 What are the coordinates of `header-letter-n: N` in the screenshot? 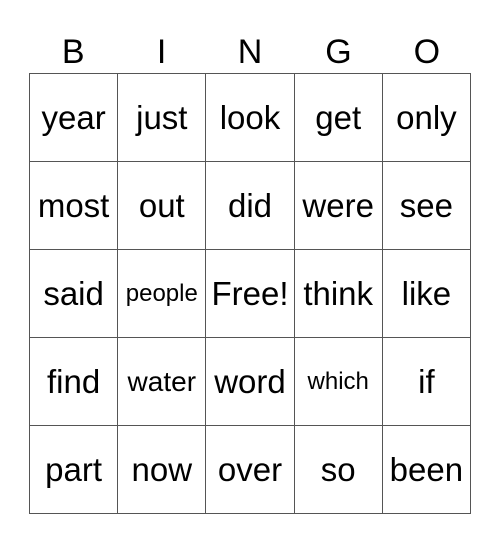 It's located at (250, 52).